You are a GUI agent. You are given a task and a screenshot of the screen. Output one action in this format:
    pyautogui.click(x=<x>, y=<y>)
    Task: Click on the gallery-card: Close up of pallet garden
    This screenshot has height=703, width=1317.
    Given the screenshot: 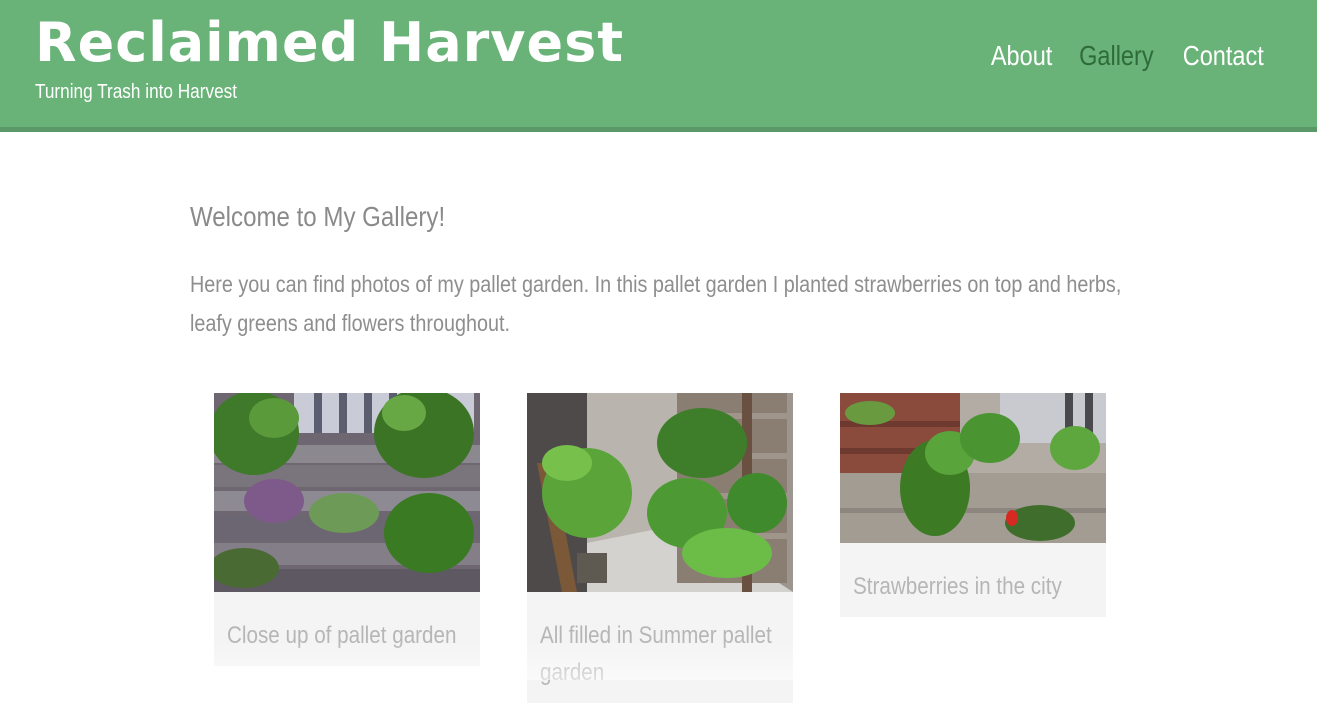 What is the action you would take?
    pyautogui.click(x=347, y=529)
    